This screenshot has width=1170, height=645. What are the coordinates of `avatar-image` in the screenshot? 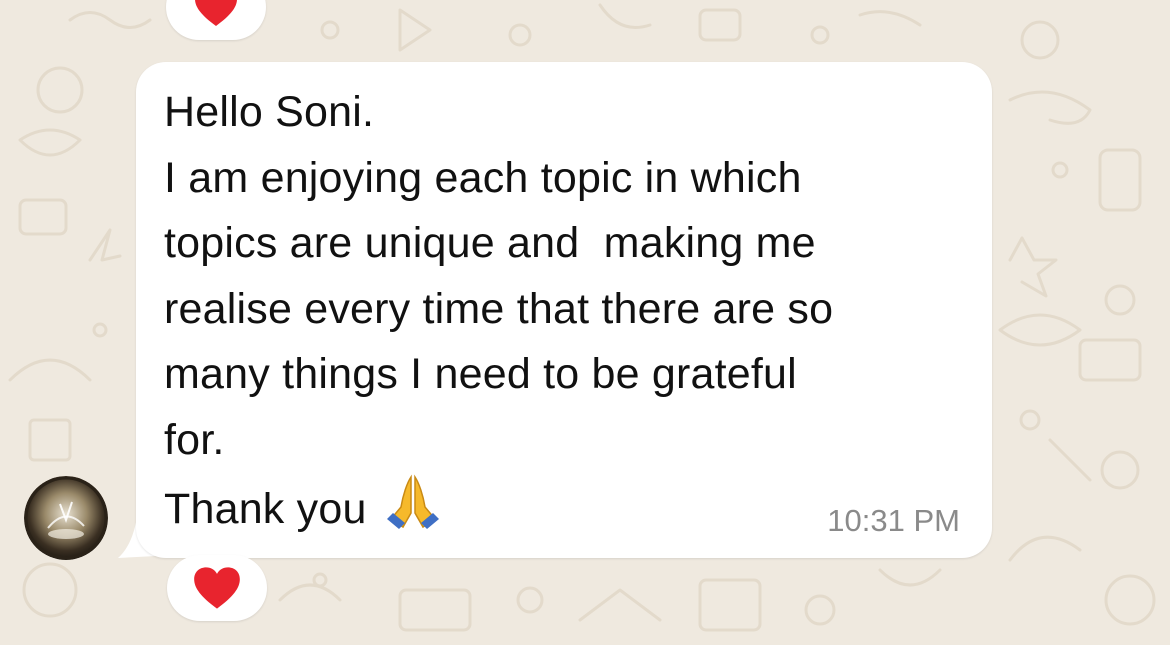 It's located at (66, 518).